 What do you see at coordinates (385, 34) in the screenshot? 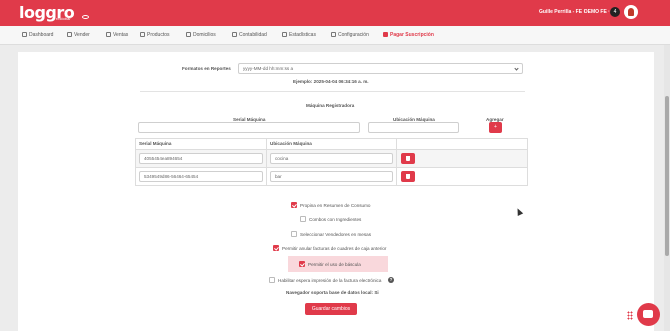
I see `card-icon` at bounding box center [385, 34].